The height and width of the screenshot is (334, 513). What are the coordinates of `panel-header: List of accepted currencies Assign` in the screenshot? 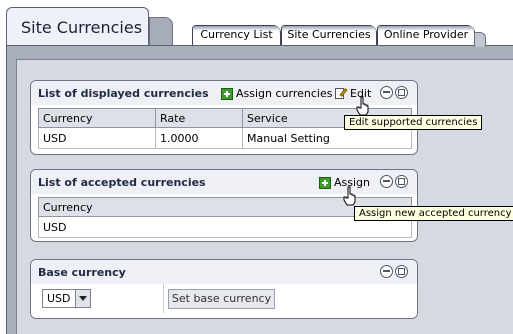 It's located at (224, 182).